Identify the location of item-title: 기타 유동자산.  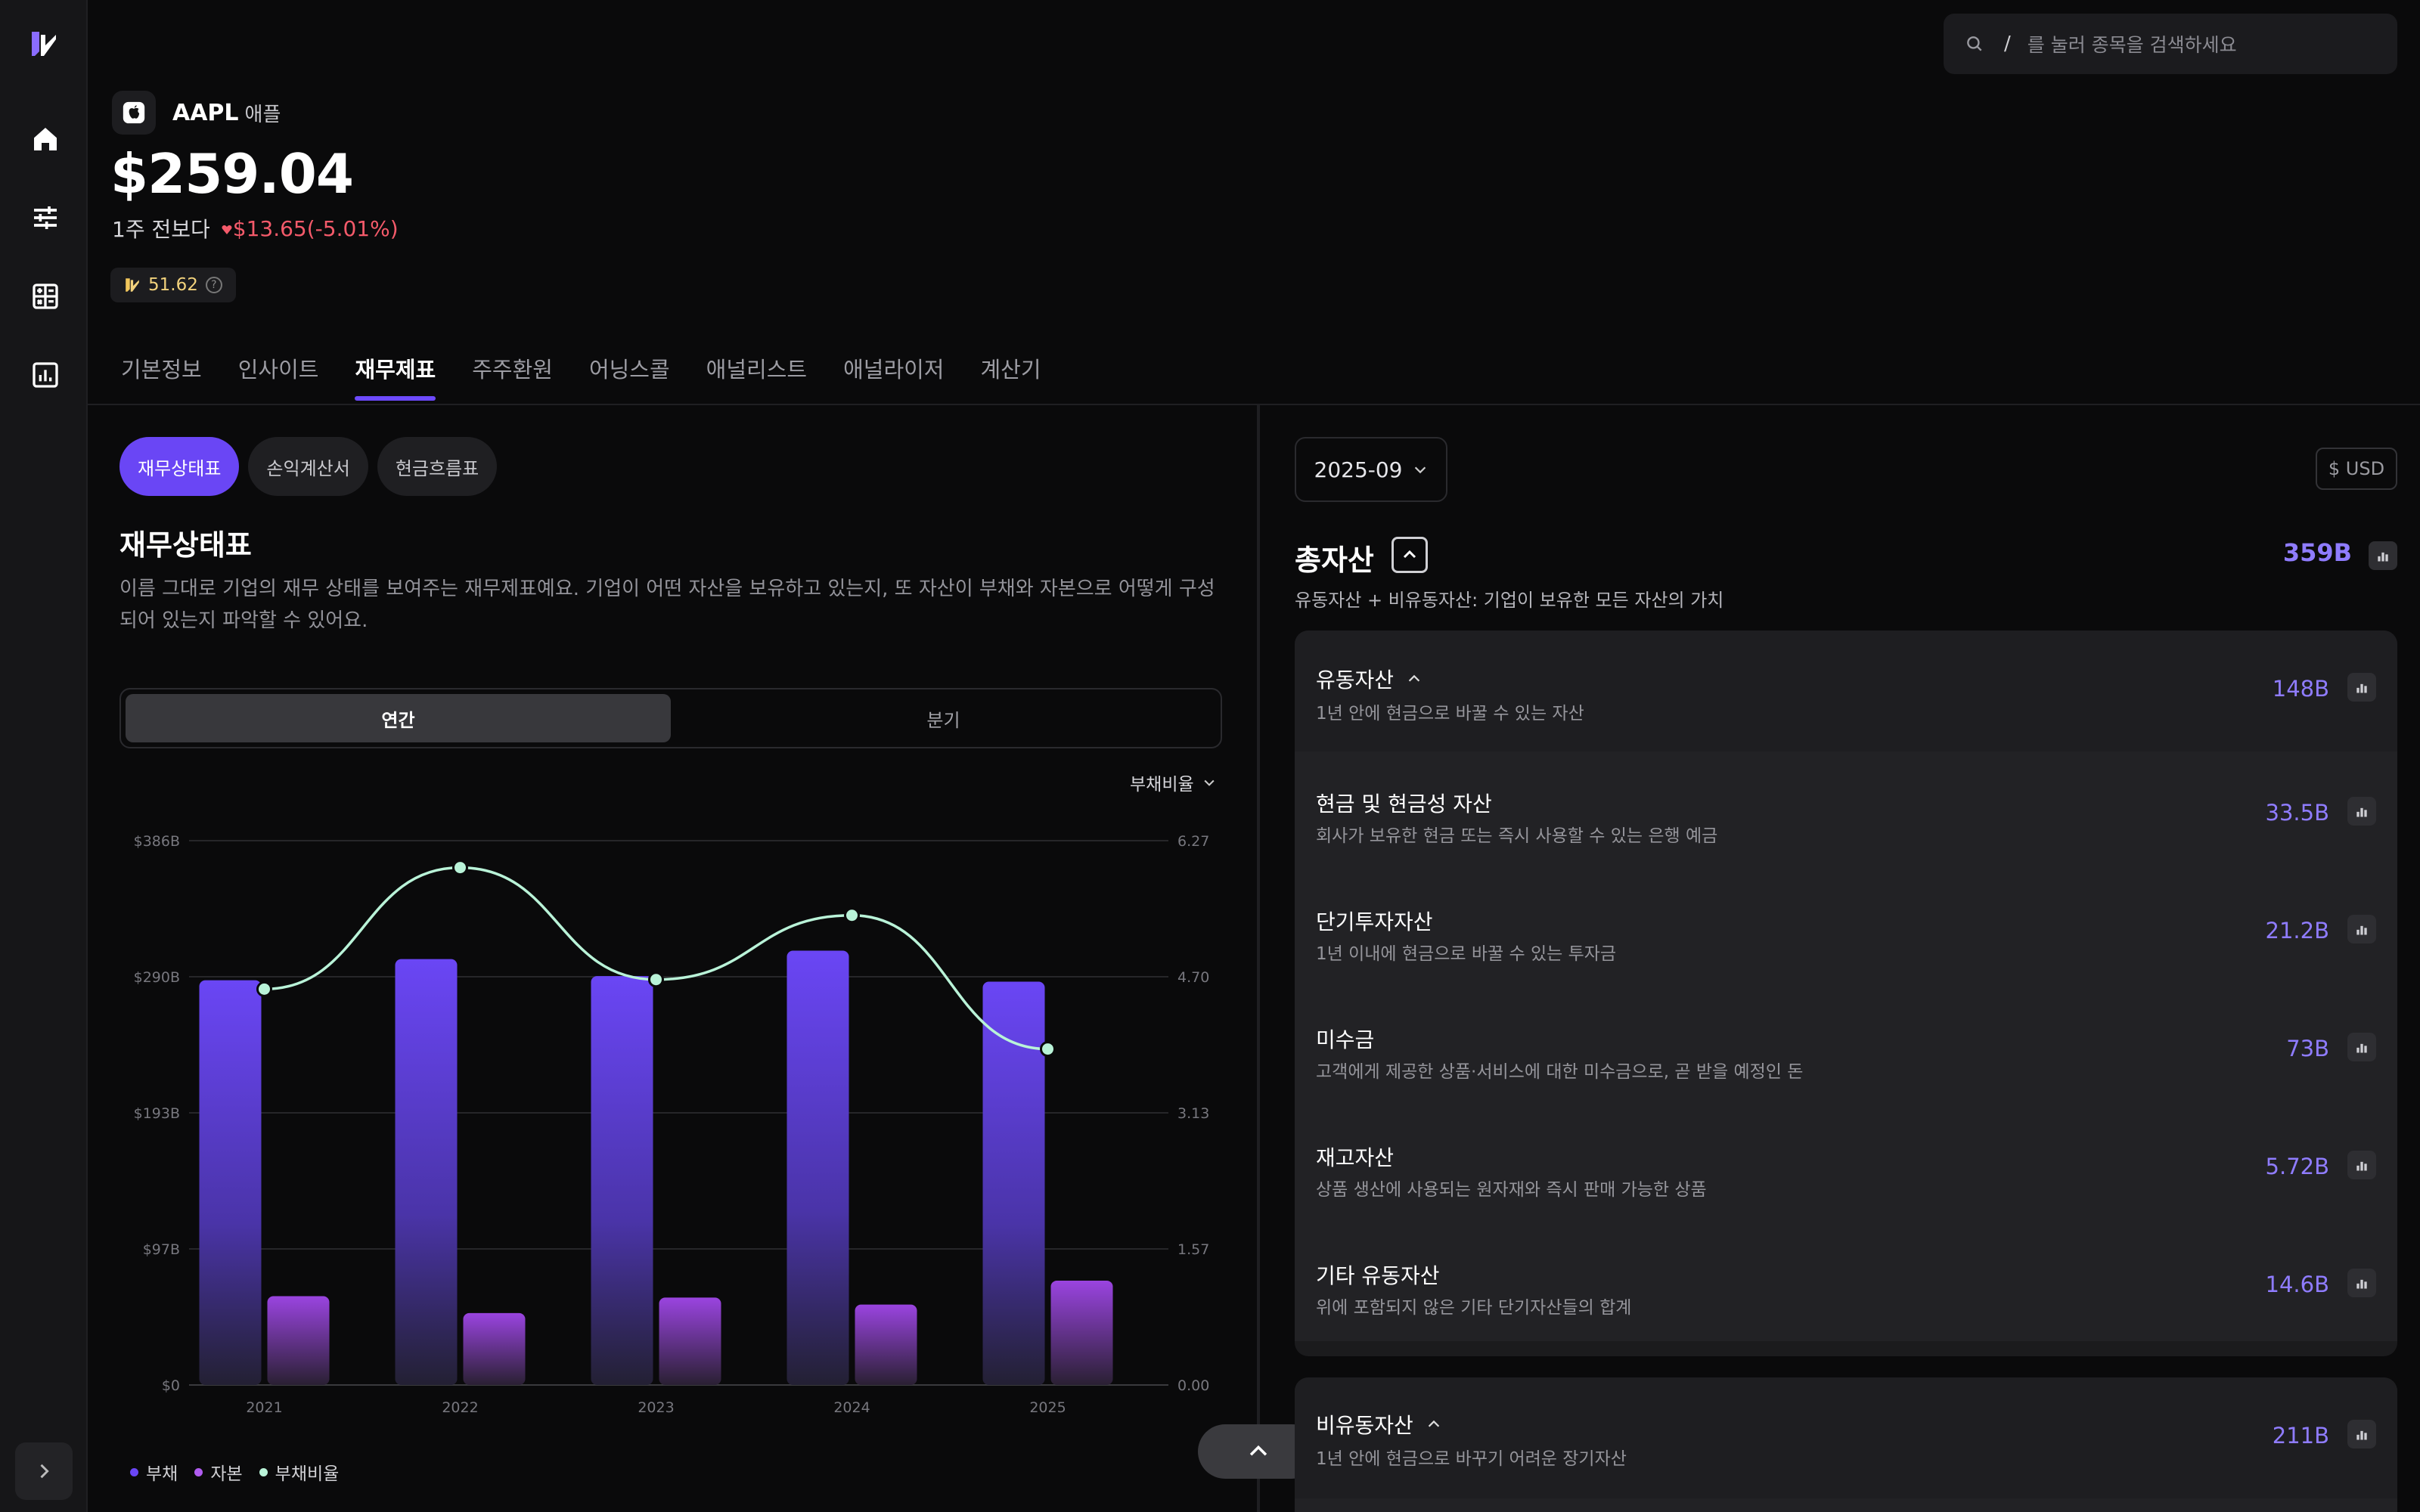
(1378, 1275).